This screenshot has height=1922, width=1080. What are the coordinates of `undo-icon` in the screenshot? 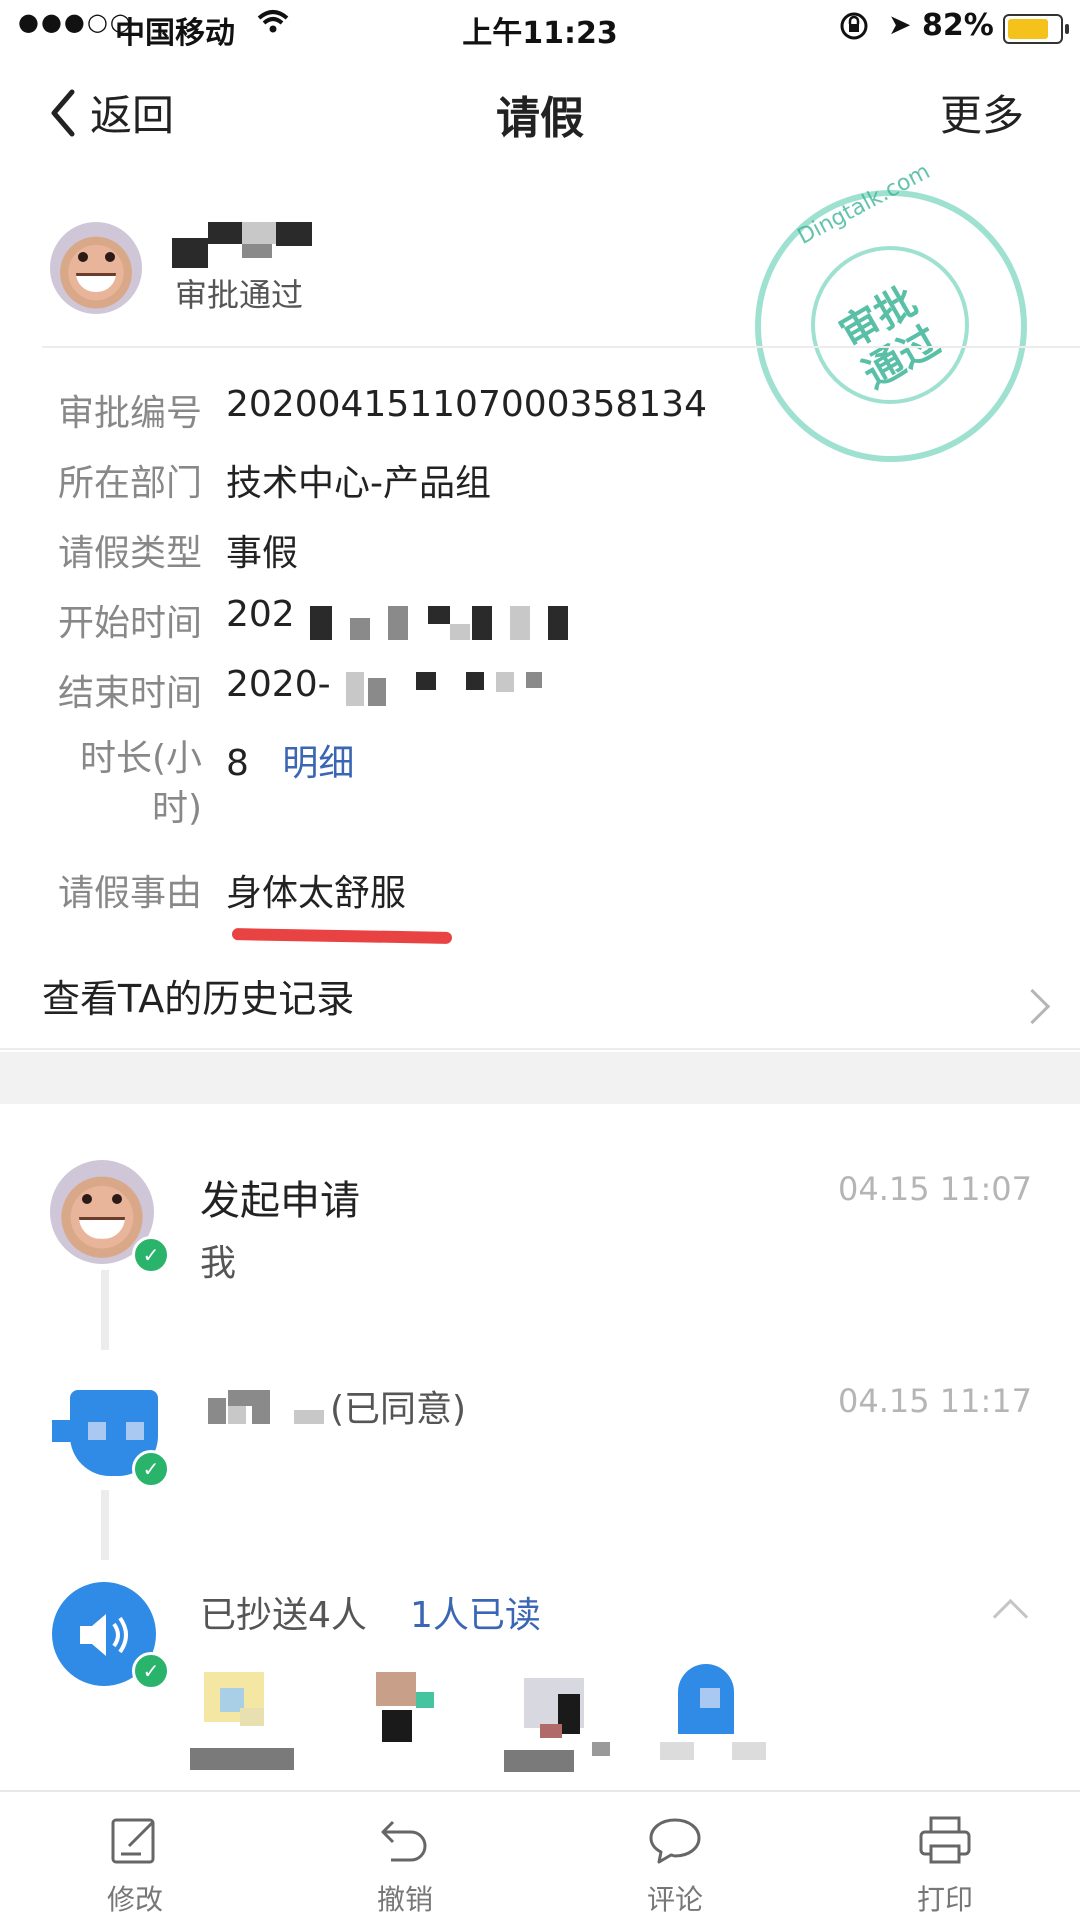 It's located at (404, 1841).